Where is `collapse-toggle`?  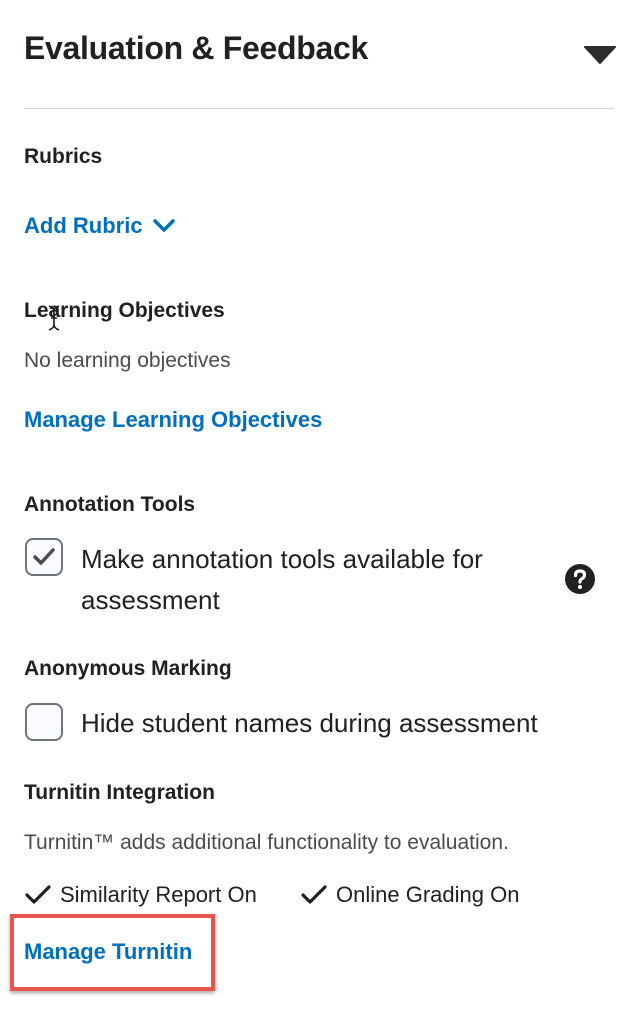 collapse-toggle is located at coordinates (600, 55).